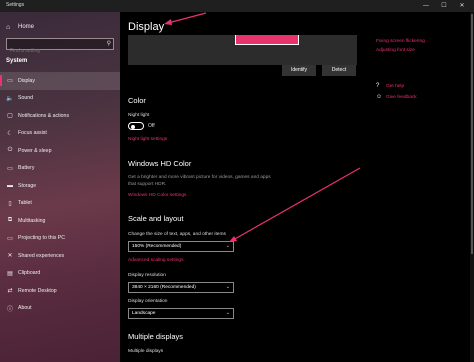  What do you see at coordinates (32, 133) in the screenshot?
I see `sidebar-item-label: Focus assist` at bounding box center [32, 133].